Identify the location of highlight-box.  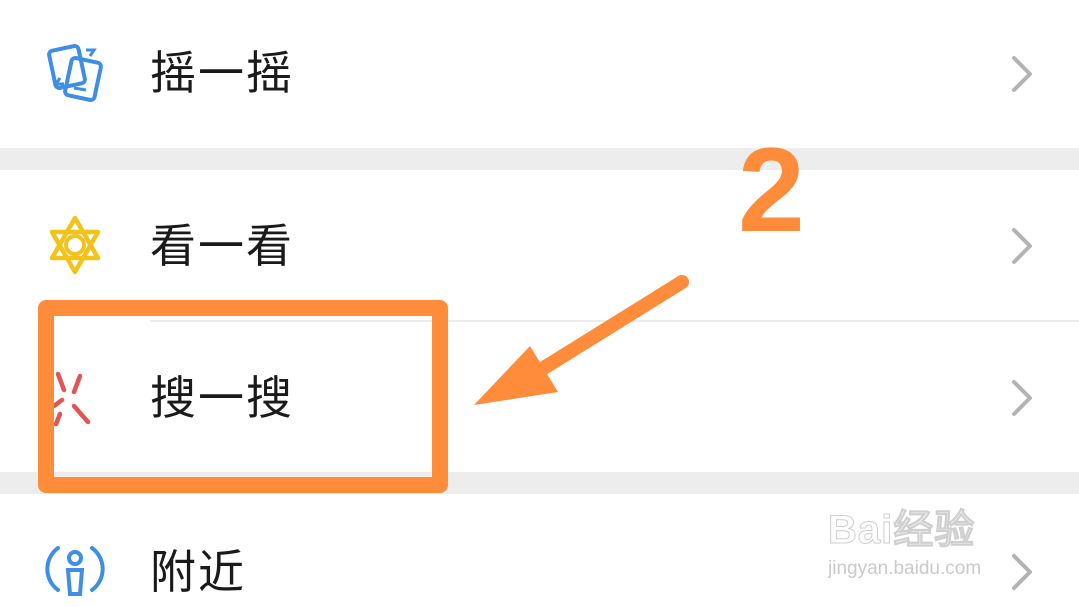
(243, 396).